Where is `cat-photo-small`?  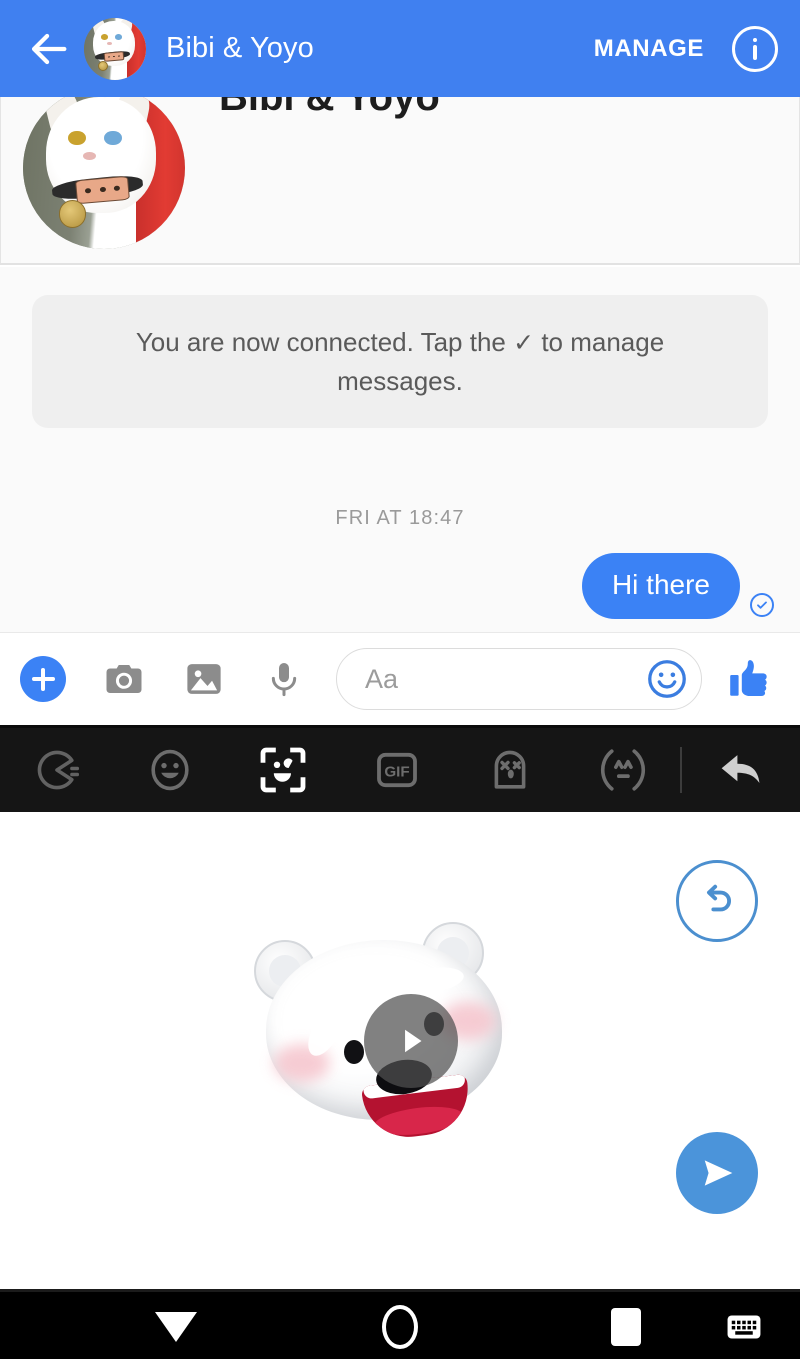
cat-photo-small is located at coordinates (115, 48).